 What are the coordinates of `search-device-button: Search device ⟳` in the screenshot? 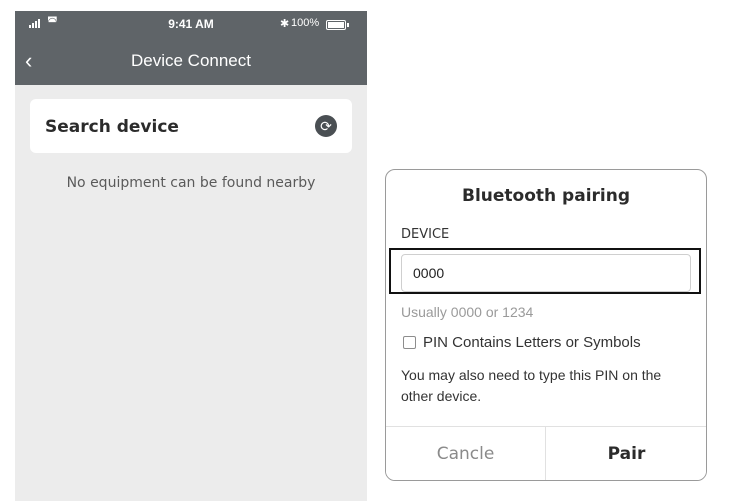 It's located at (191, 126).